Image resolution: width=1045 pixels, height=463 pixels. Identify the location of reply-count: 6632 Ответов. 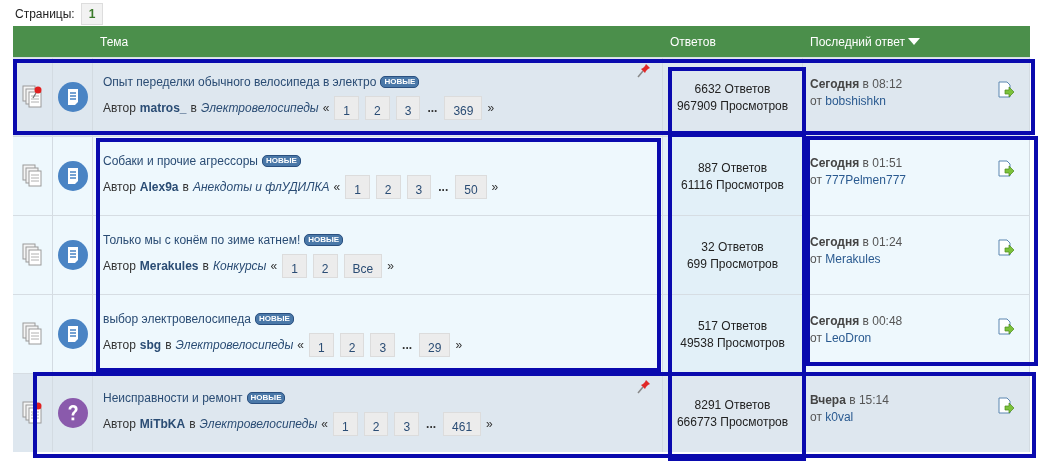
(732, 88).